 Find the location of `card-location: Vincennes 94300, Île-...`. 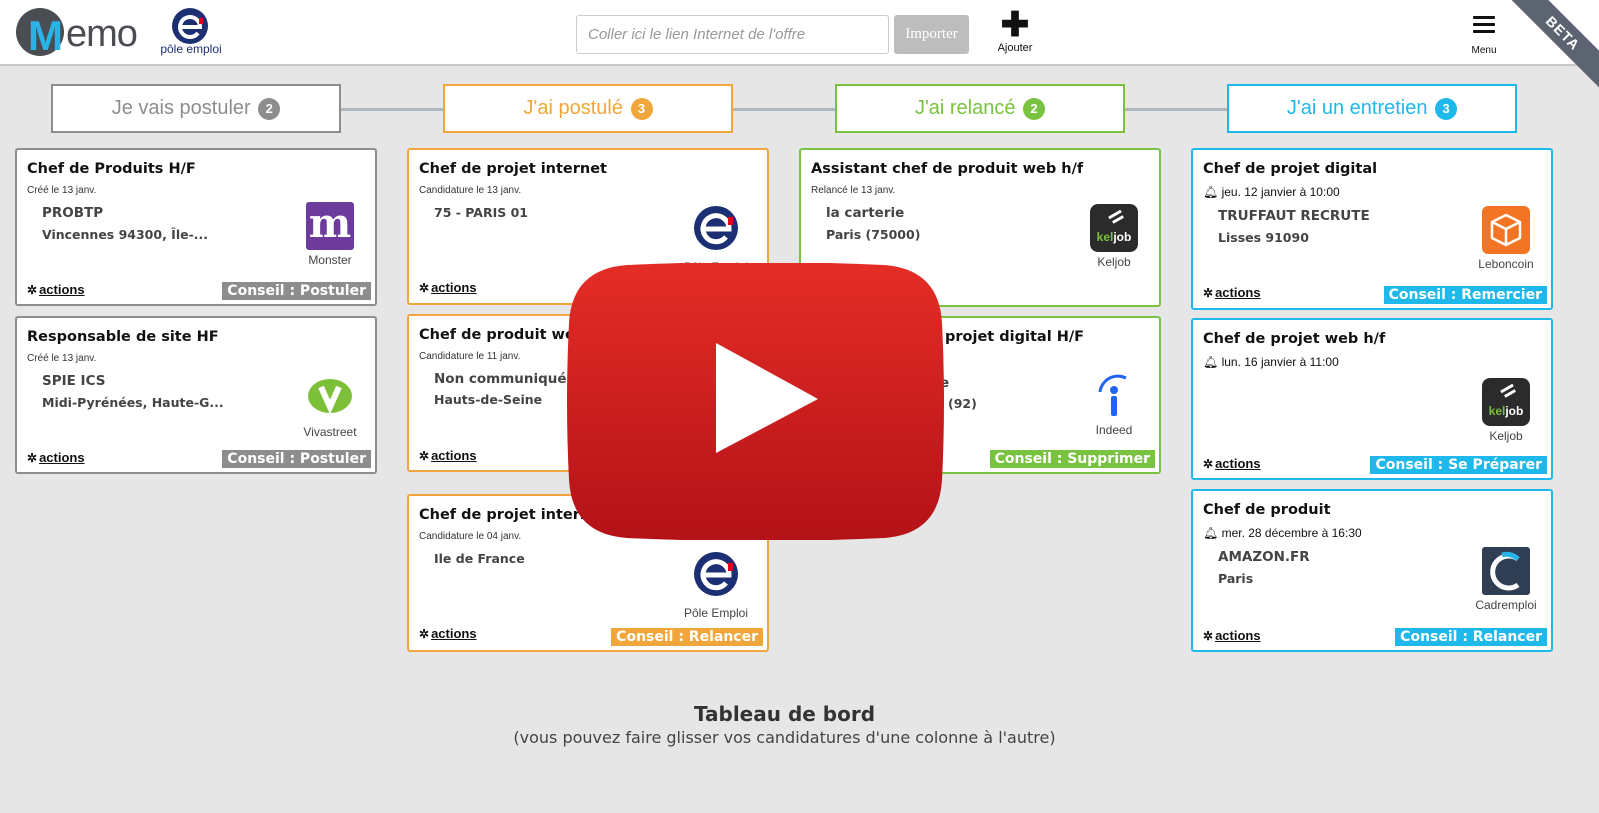

card-location: Vincennes 94300, Île-... is located at coordinates (125, 234).